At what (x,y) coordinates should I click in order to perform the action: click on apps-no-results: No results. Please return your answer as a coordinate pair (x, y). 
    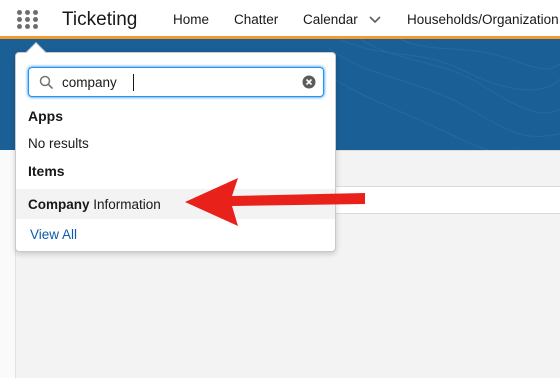
    Looking at the image, I should click on (58, 143).